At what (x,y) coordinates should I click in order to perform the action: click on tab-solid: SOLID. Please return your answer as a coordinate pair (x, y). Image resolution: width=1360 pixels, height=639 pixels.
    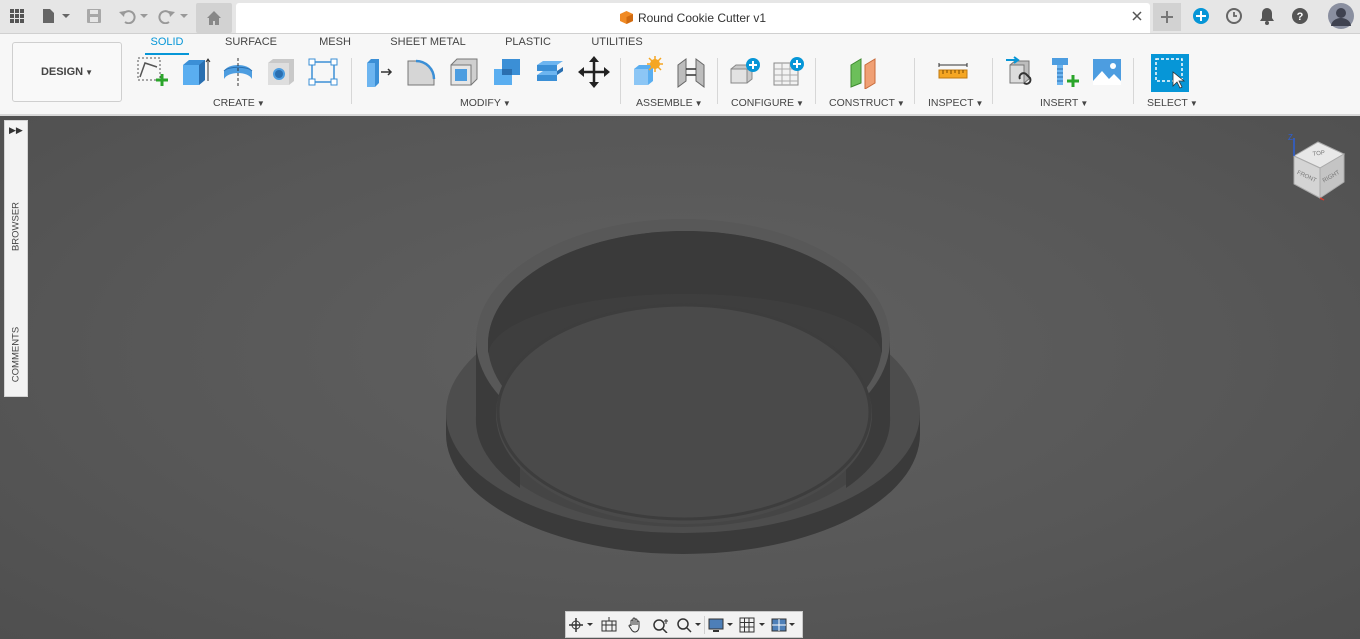
    Looking at the image, I should click on (167, 45).